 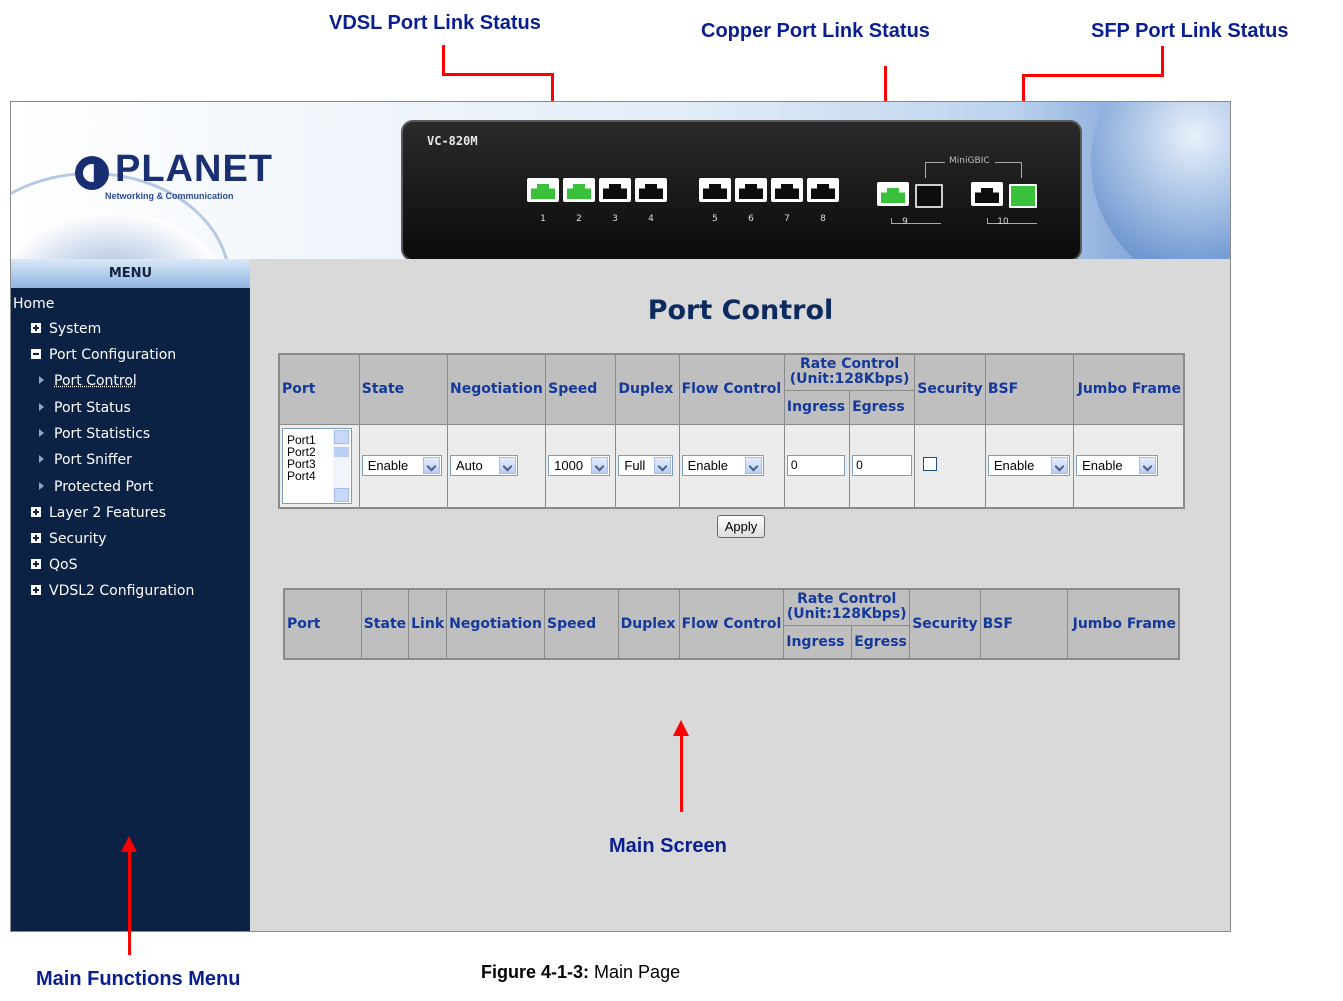 I want to click on jumbo-frame-select: Enable, so click(x=1117, y=466).